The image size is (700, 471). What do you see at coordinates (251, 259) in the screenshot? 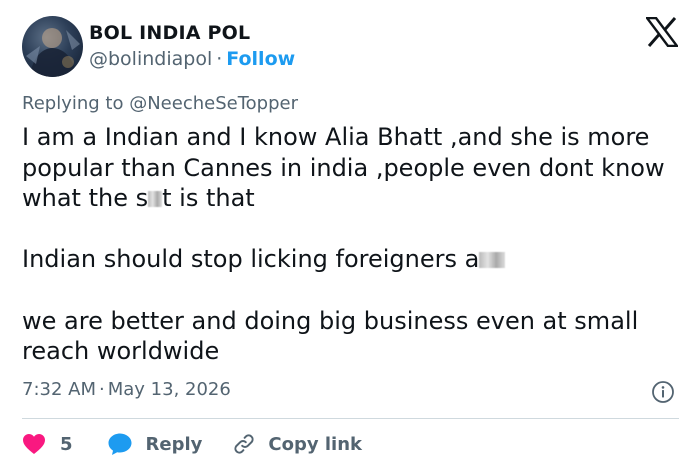
I see `tweet-p2: Indian should stop licking foreigners a` at bounding box center [251, 259].